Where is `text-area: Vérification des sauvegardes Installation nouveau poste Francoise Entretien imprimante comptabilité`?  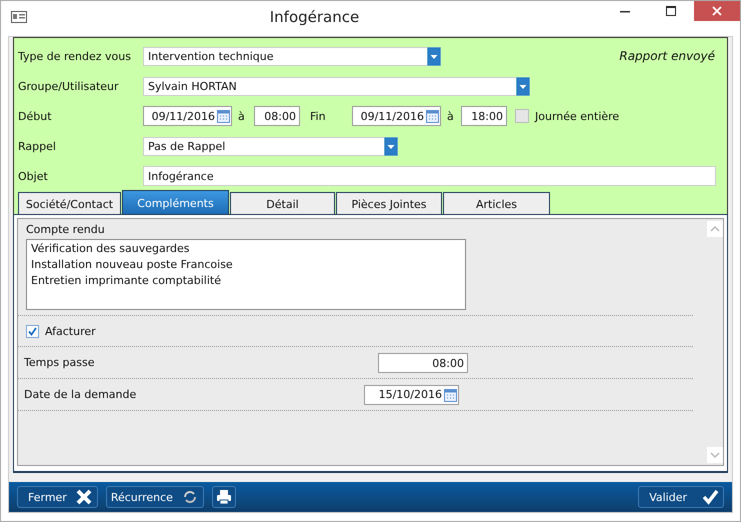 text-area: Vérification des sauvegardes Installation nouveau poste Francoise Entretien imprimante comptabilité is located at coordinates (246, 274).